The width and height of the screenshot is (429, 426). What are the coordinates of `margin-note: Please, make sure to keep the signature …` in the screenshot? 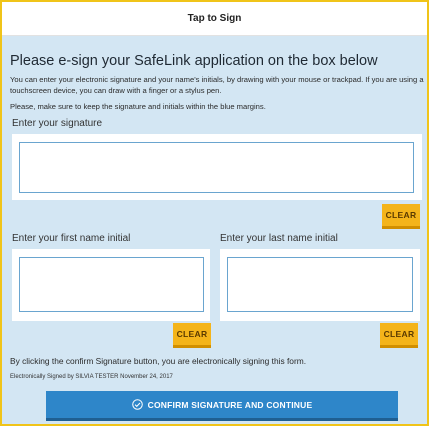 It's located at (138, 106).